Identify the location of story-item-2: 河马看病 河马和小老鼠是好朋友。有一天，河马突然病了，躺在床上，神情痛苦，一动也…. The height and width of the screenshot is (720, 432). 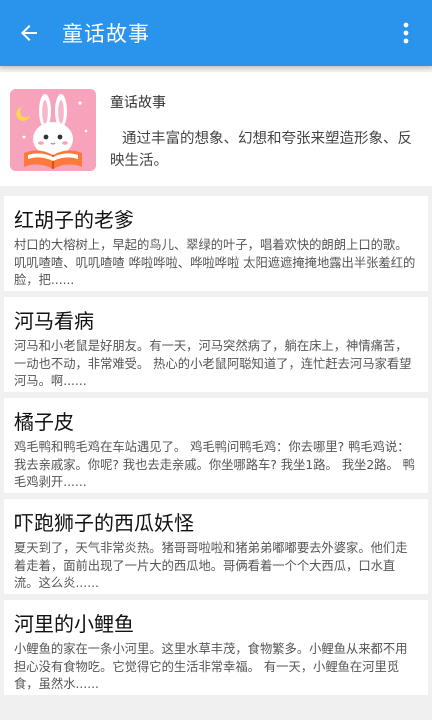
(216, 344).